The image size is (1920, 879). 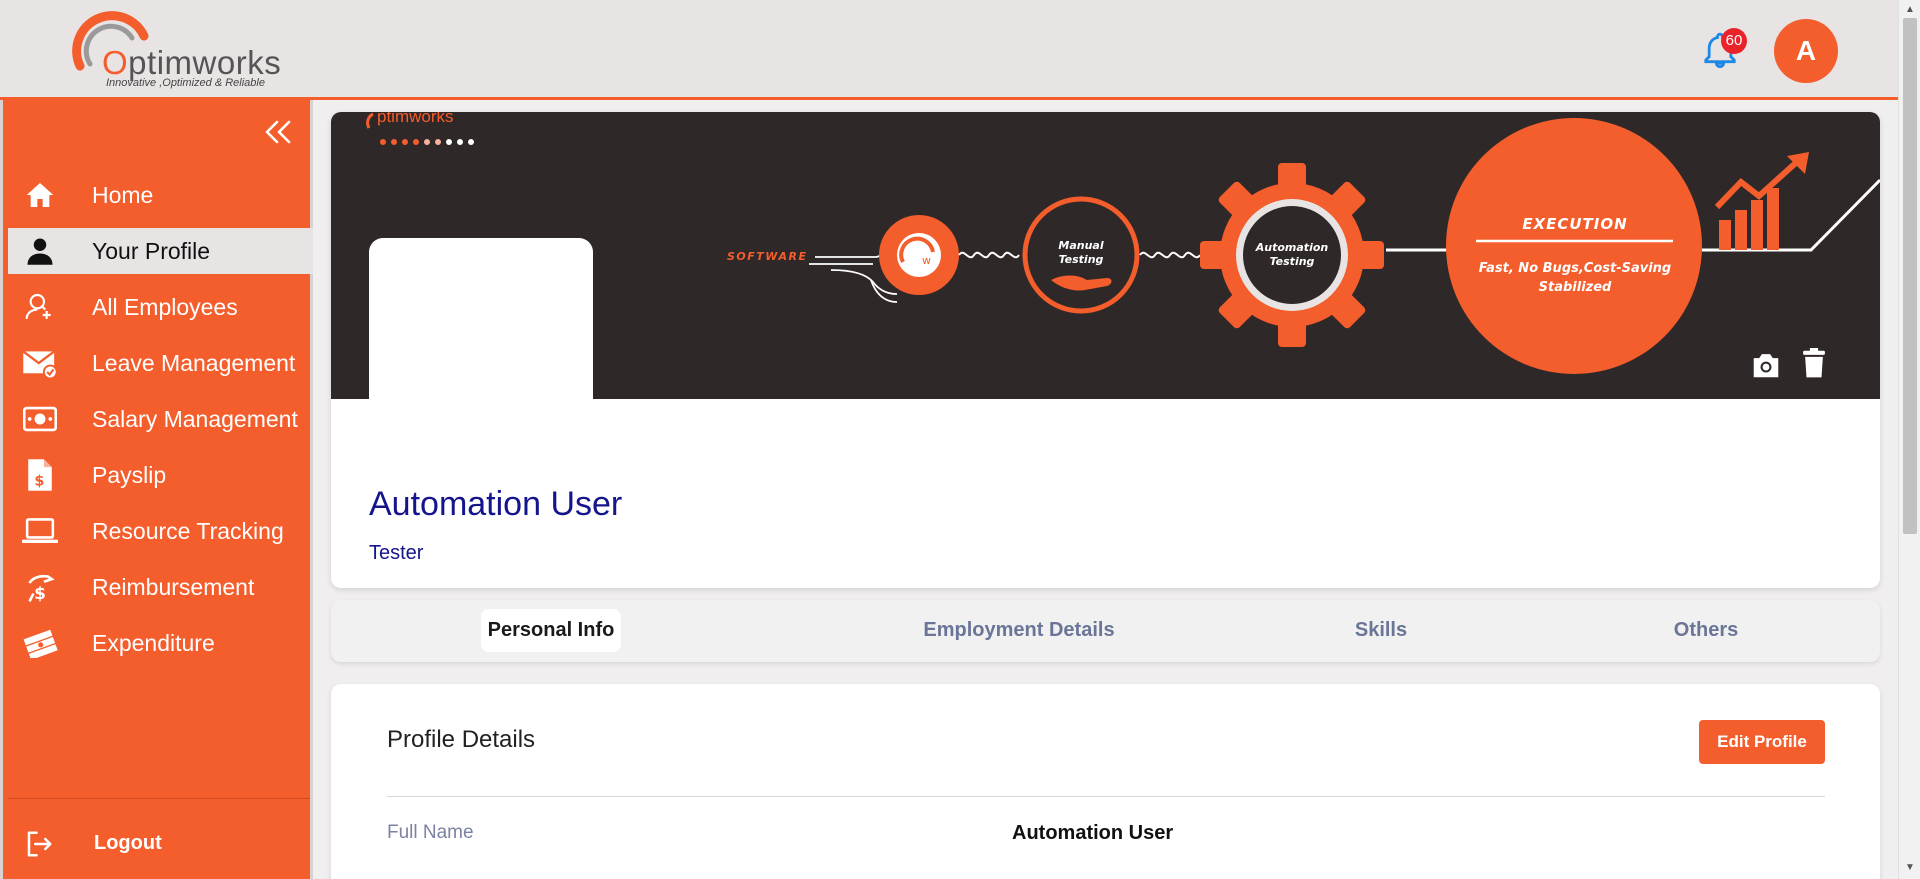 What do you see at coordinates (128, 843) in the screenshot?
I see `logout-label: Logout` at bounding box center [128, 843].